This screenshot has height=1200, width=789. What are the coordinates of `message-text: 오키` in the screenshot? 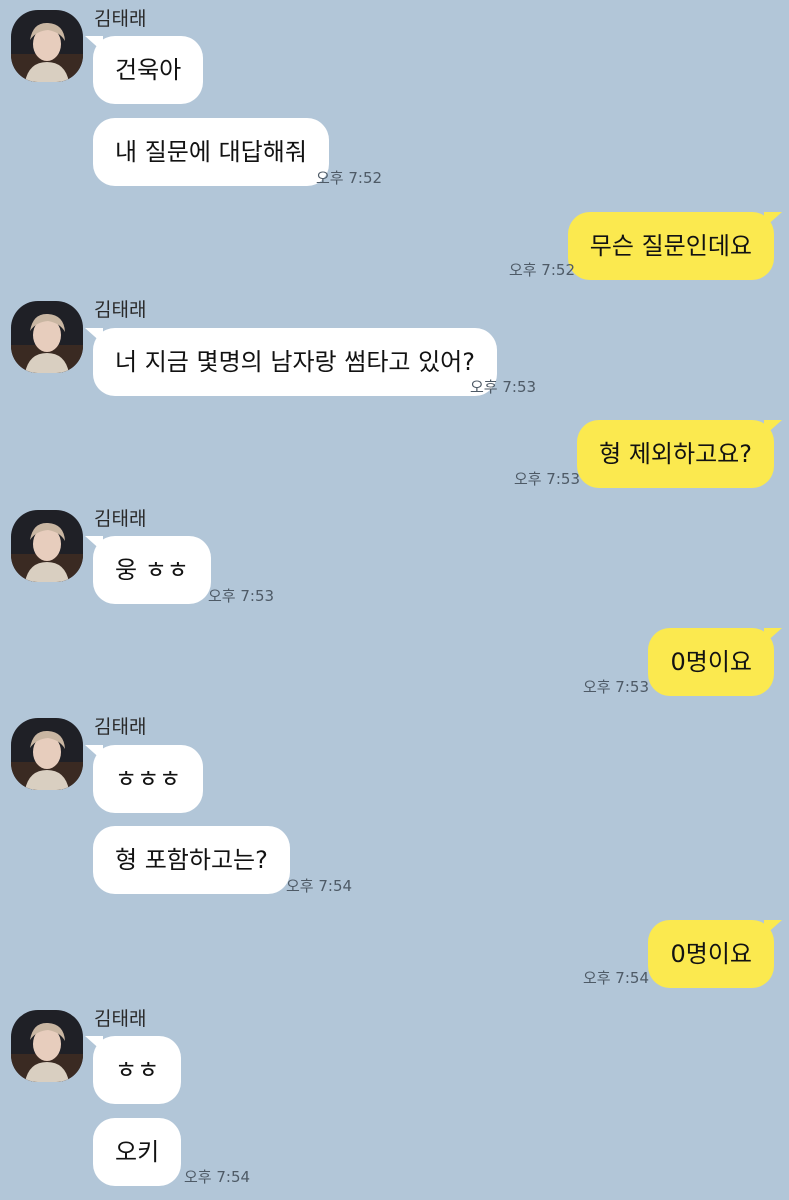 It's located at (137, 1152).